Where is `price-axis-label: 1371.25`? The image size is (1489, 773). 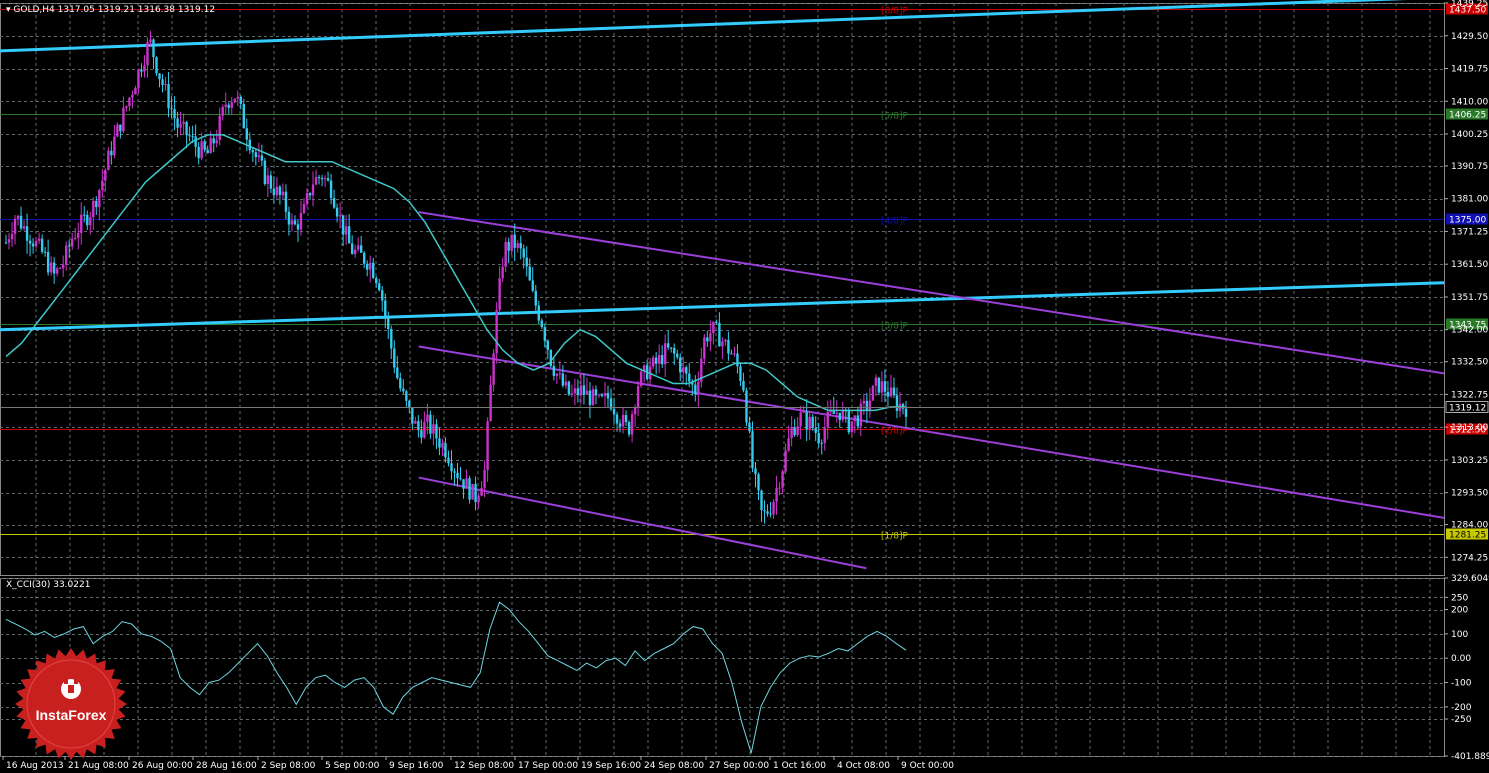
price-axis-label: 1371.25 is located at coordinates (1469, 232).